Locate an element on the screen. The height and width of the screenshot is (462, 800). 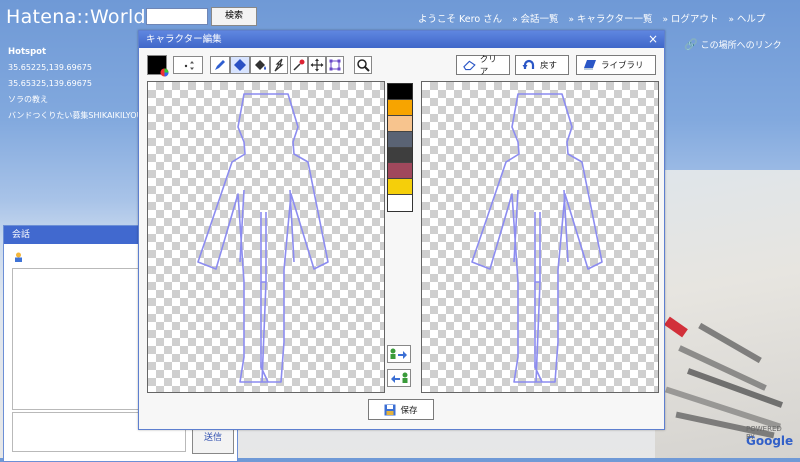
top-navigation: ようこそ Kero さん 会話一覧 キャラクター一覧 ログアウト ヘルプ is located at coordinates (591, 18).